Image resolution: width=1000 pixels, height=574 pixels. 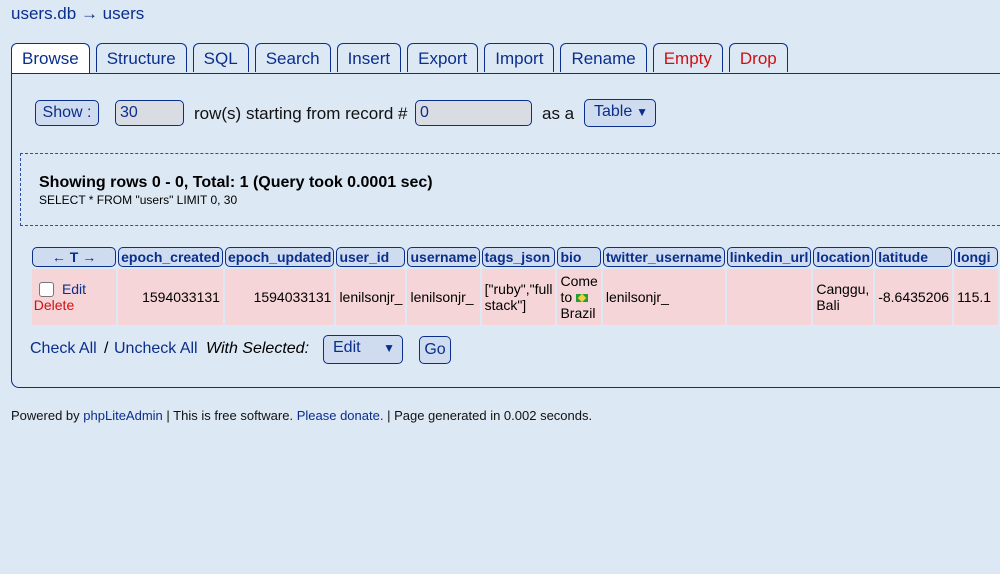 I want to click on donate-link: Please donate., so click(x=340, y=415).